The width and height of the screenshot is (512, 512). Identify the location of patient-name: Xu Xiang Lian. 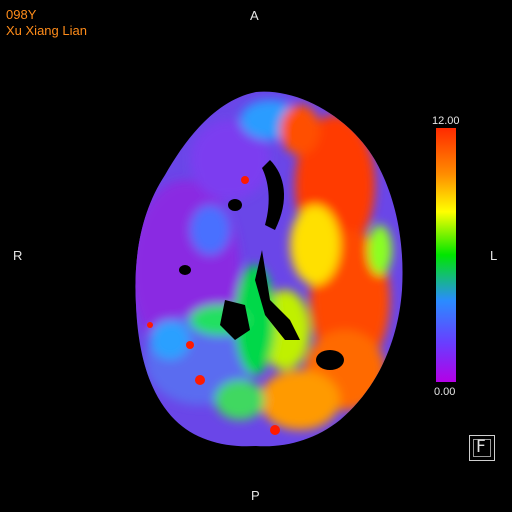
(46, 30).